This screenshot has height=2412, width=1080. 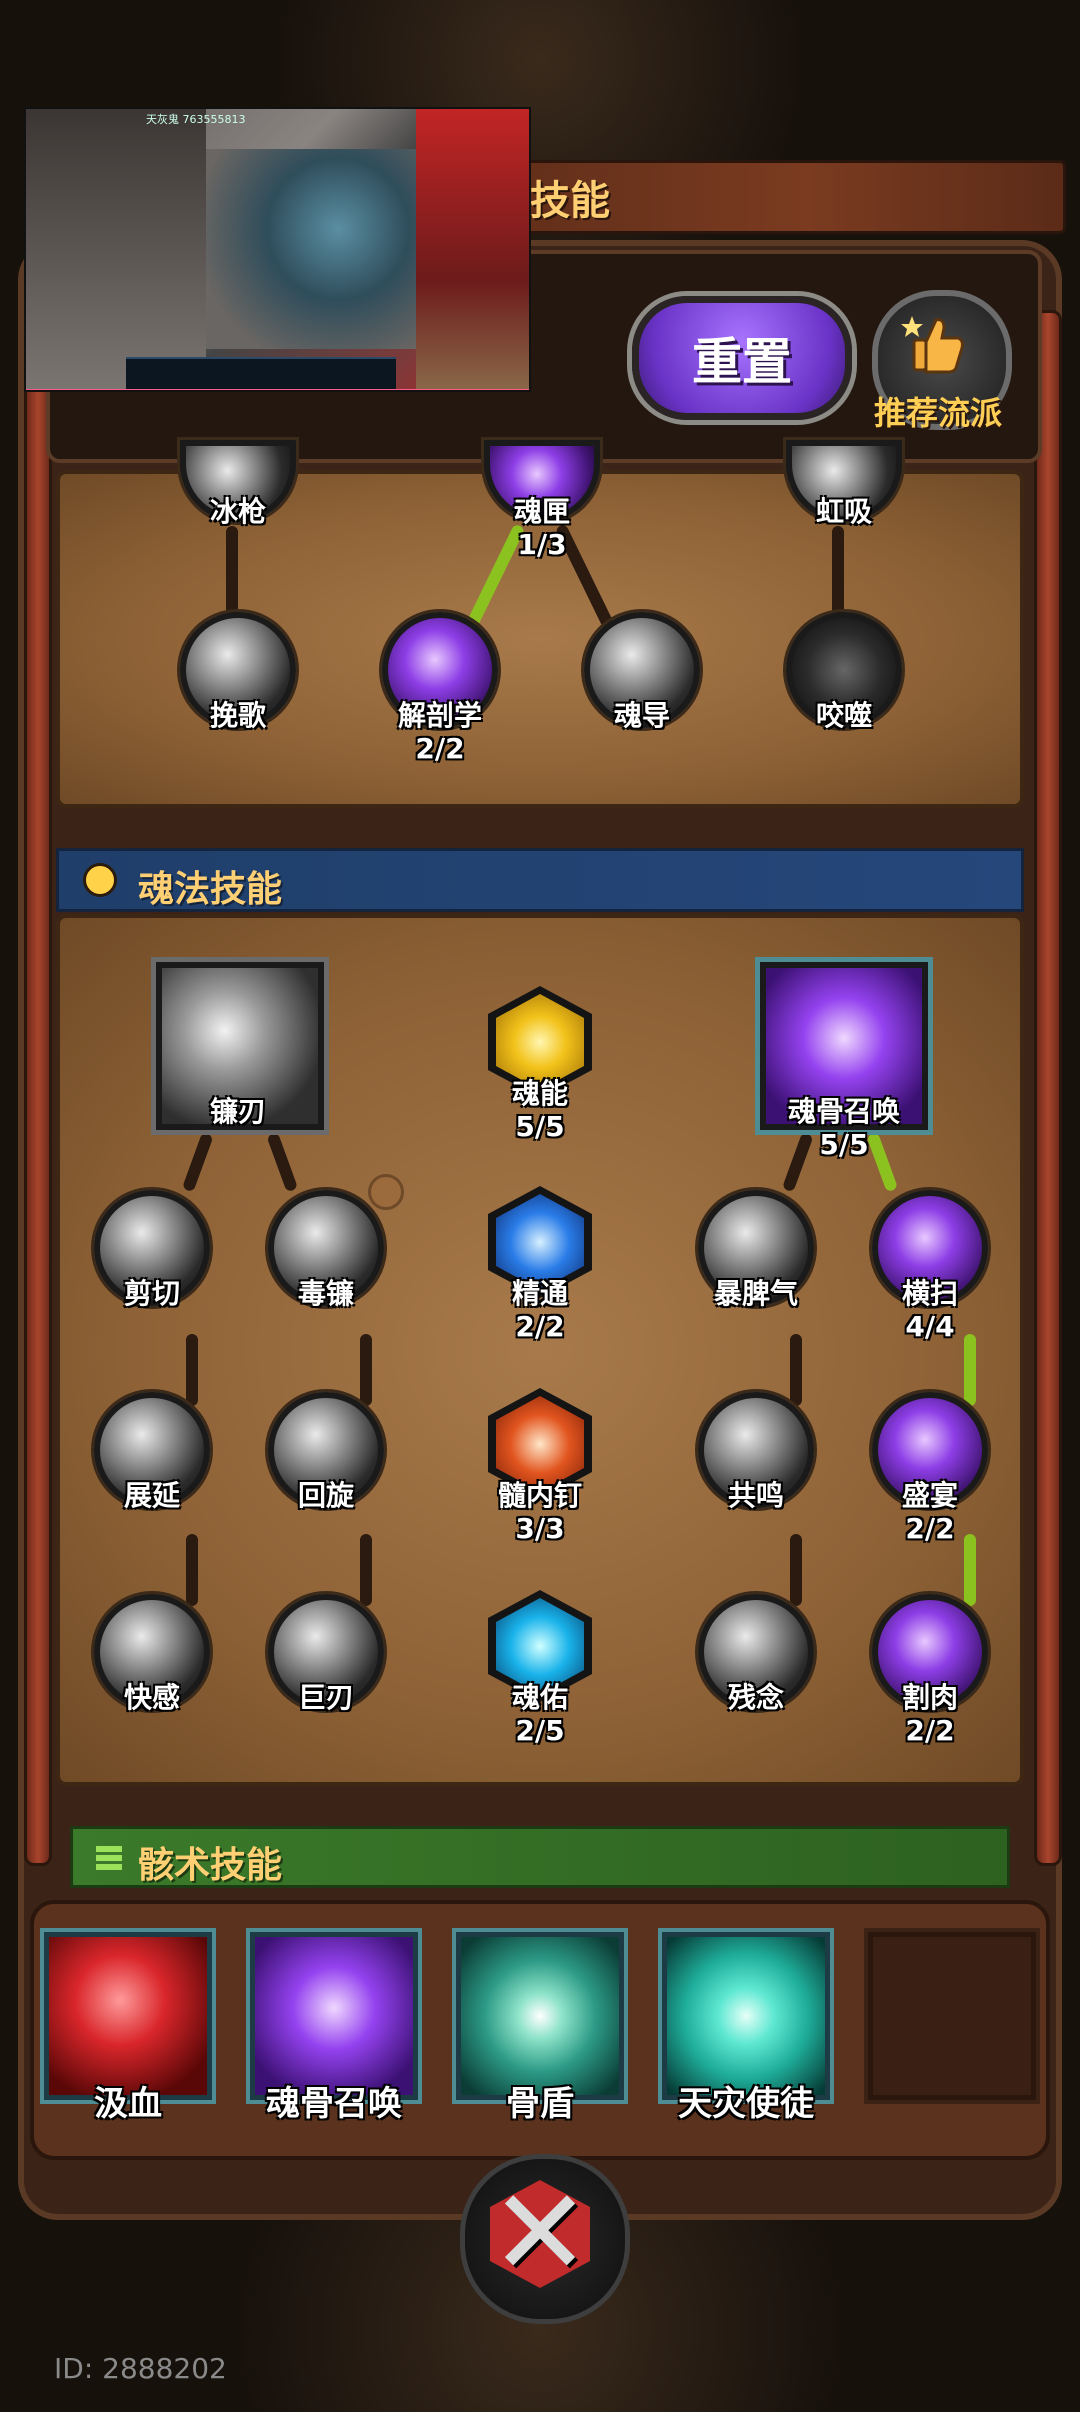 What do you see at coordinates (929, 1697) in the screenshot?
I see `skill-label: 割肉` at bounding box center [929, 1697].